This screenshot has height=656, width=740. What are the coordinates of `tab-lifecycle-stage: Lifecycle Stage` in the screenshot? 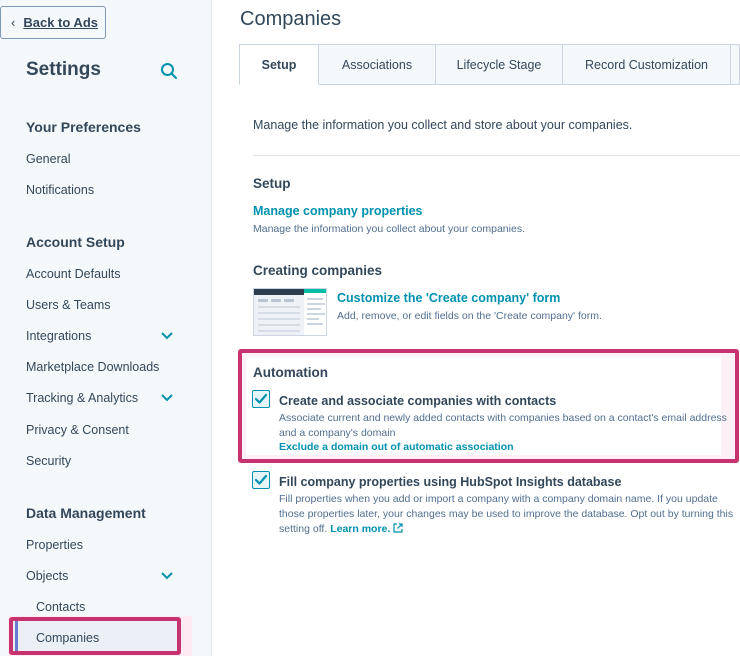 It's located at (499, 64).